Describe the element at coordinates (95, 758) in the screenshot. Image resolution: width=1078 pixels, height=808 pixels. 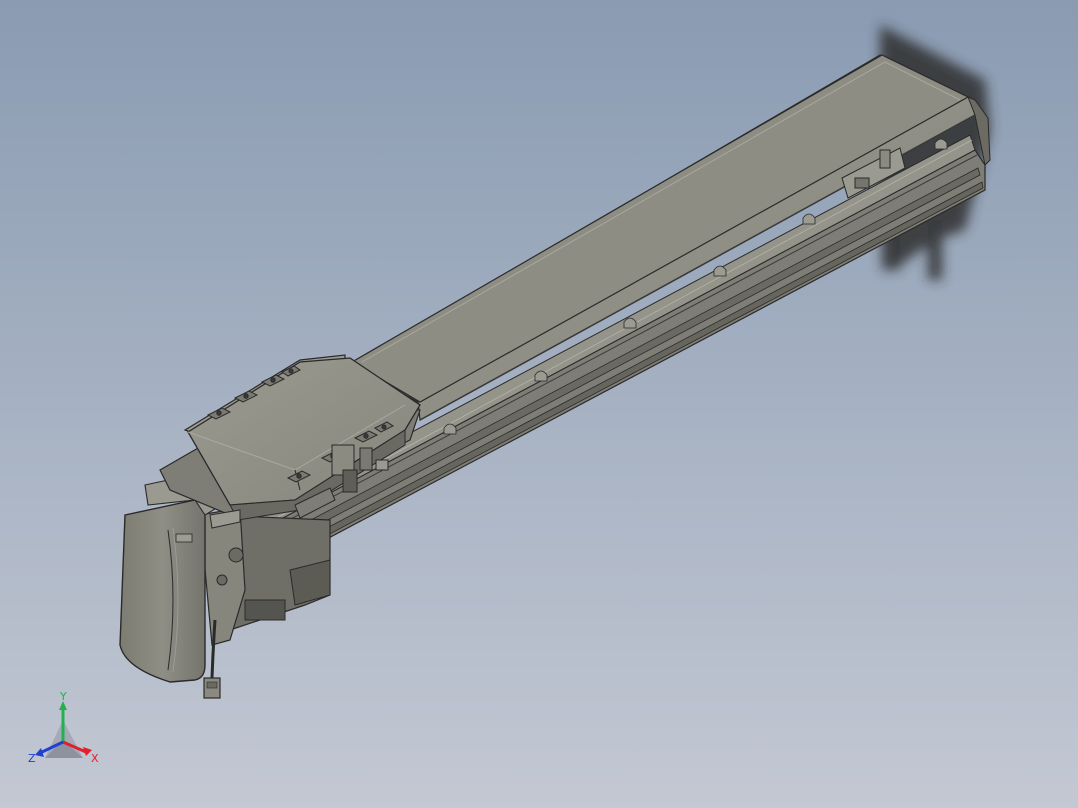
I see `triad-x-label: X` at that location.